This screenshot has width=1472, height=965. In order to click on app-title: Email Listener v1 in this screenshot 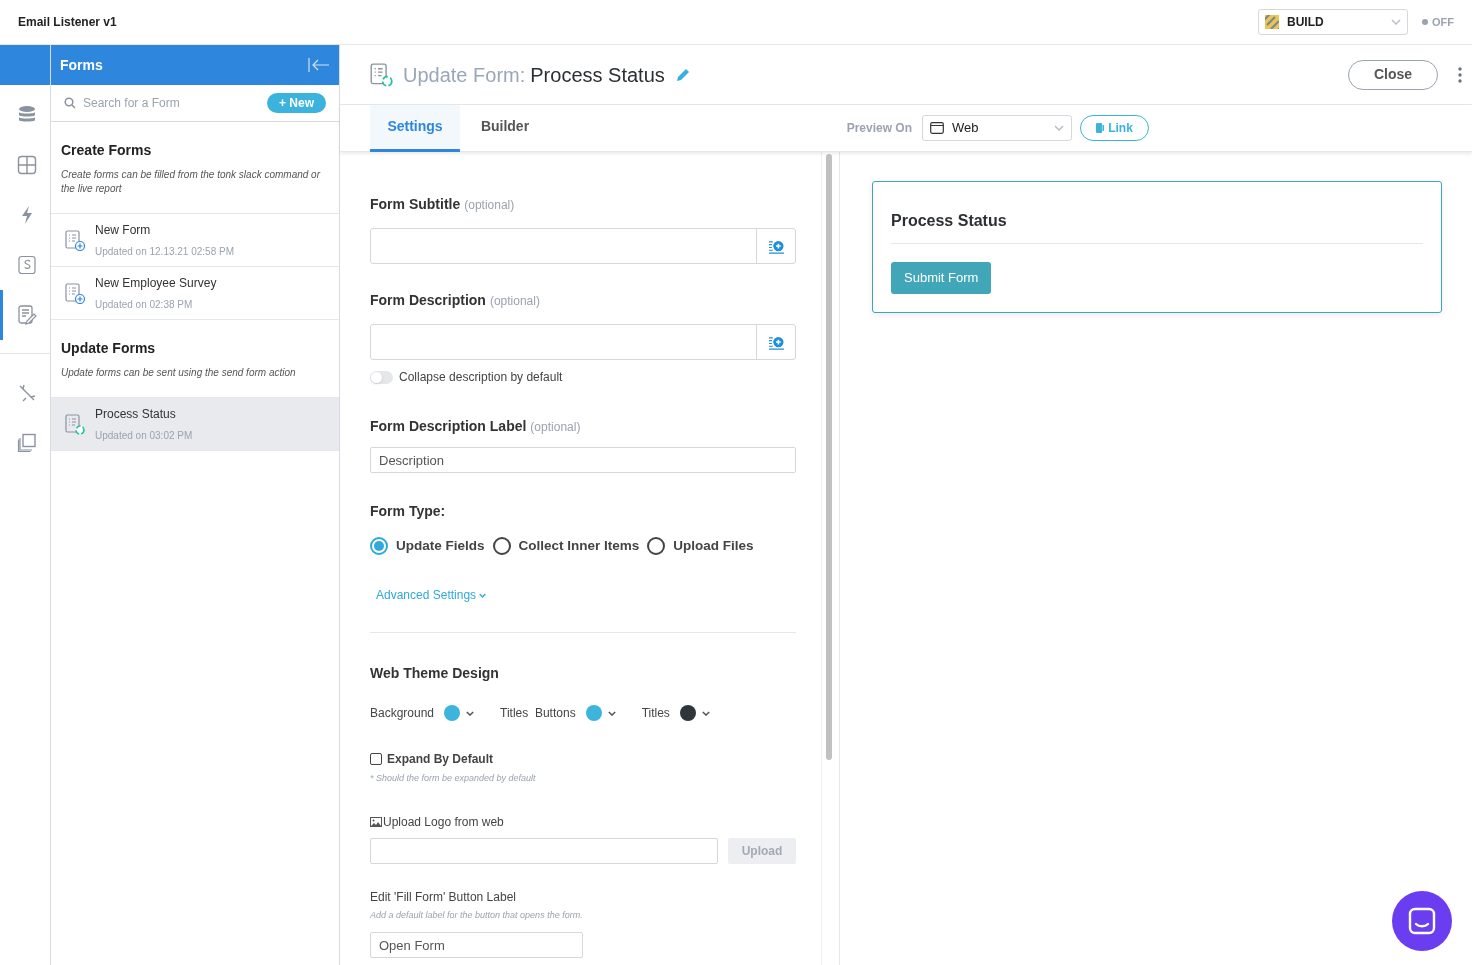, I will do `click(67, 22)`.